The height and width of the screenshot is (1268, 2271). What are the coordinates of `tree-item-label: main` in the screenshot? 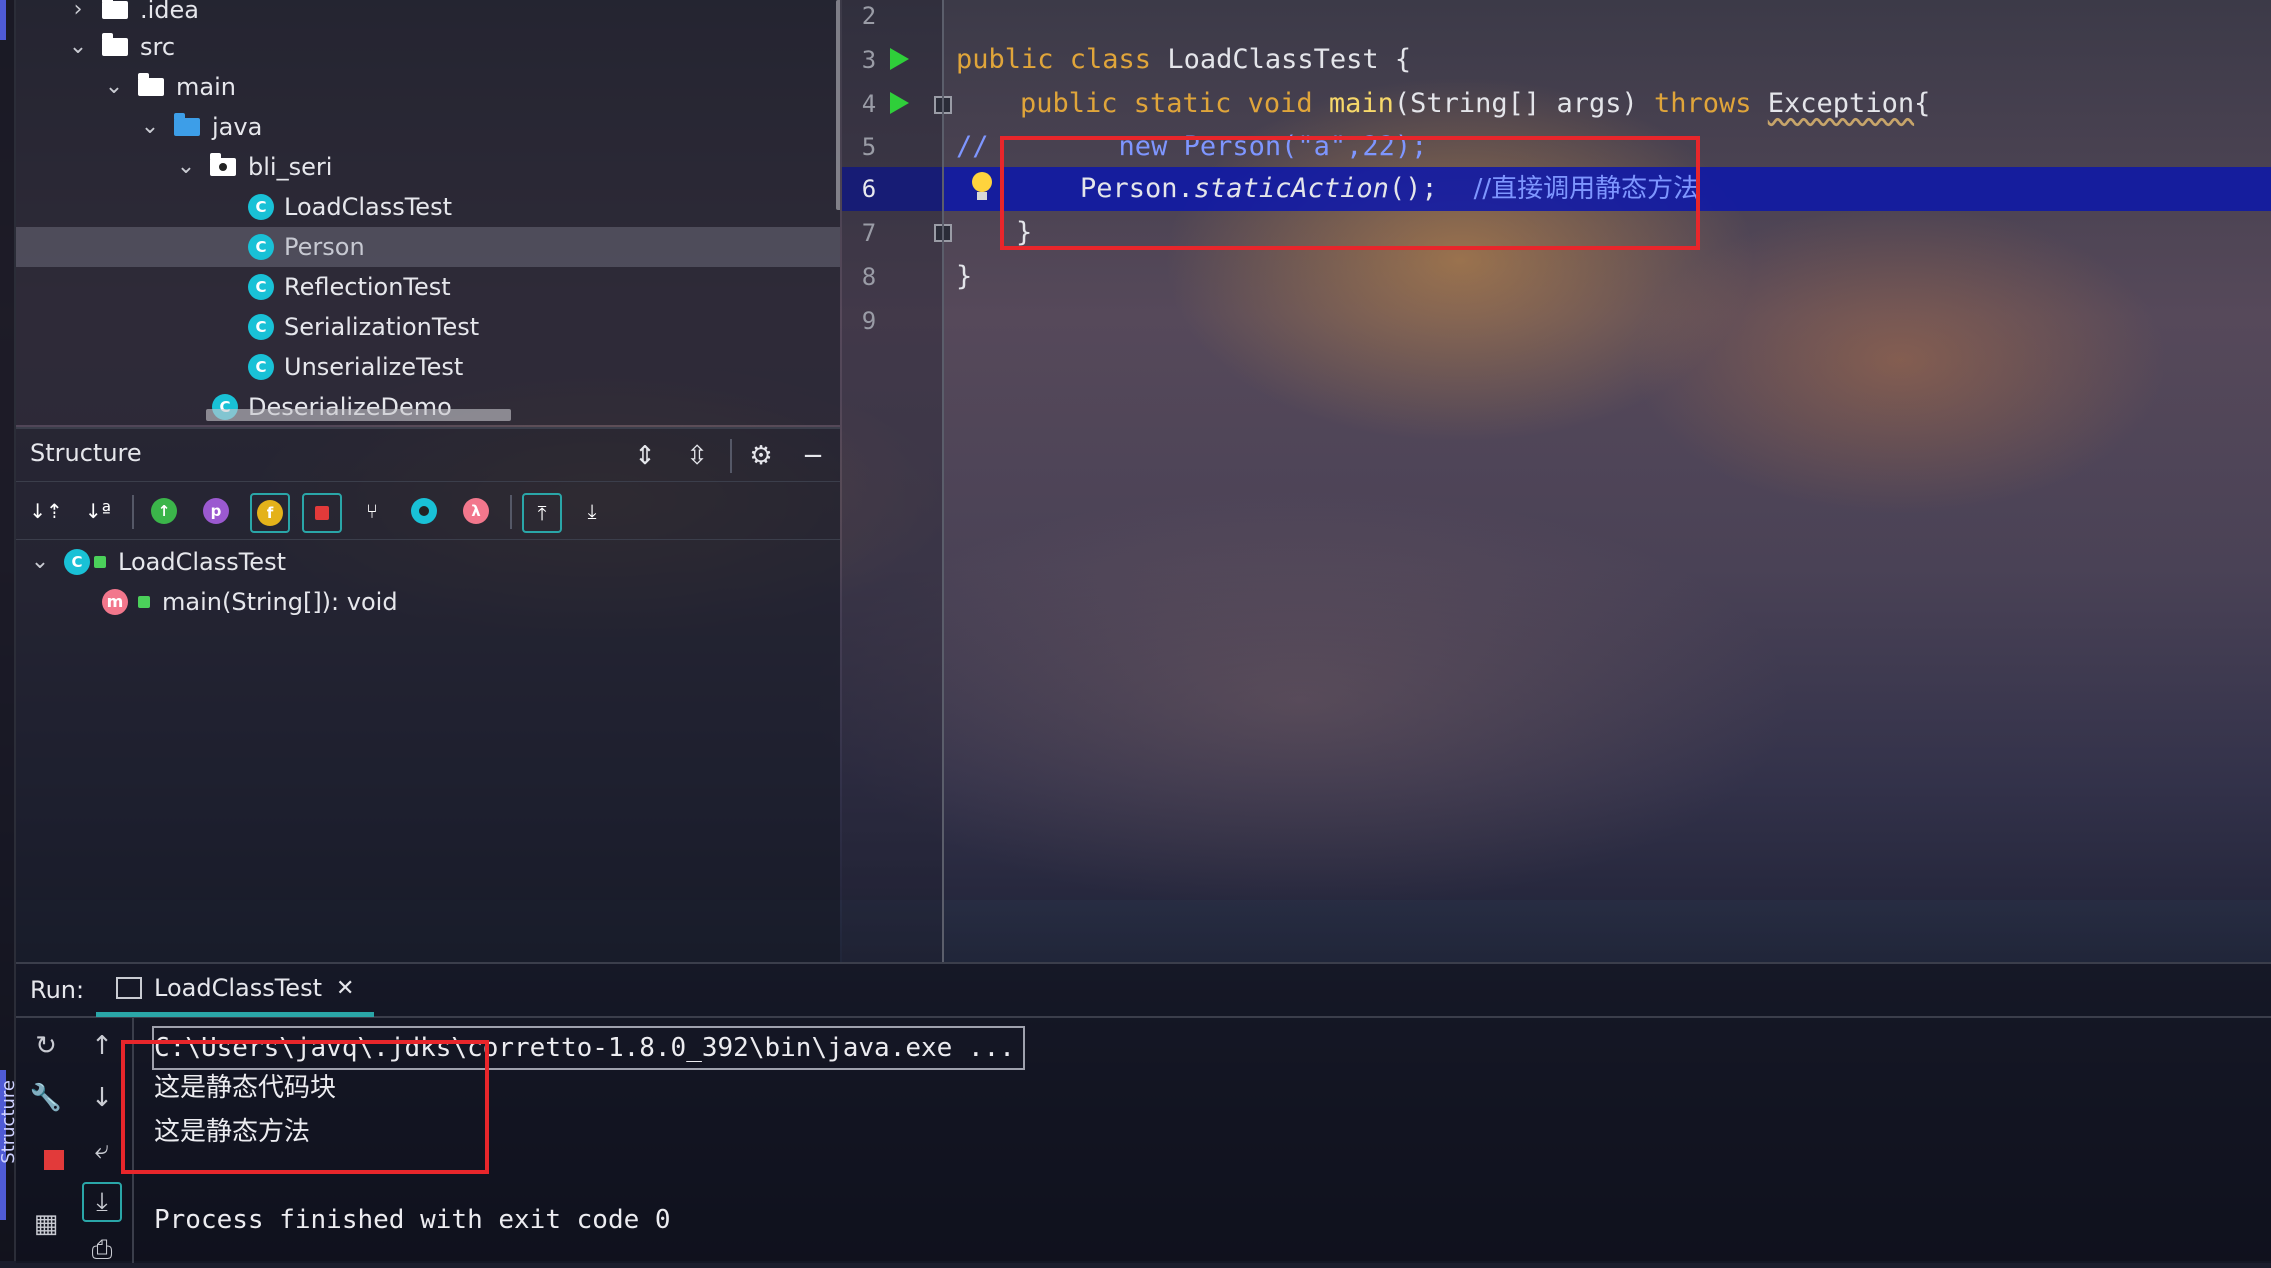 It's located at (206, 87).